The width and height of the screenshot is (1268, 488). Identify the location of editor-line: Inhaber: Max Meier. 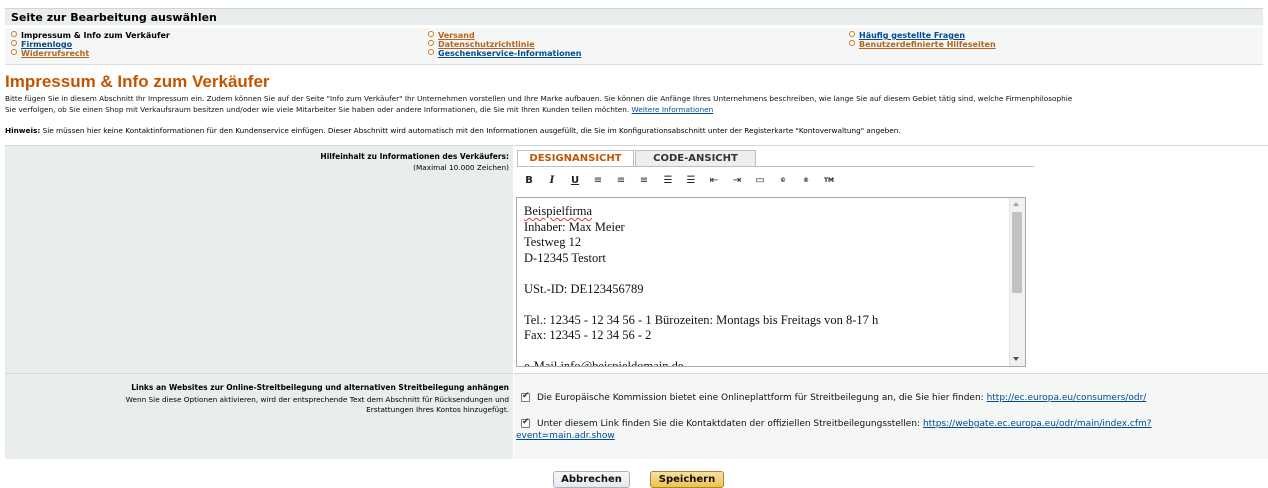
(574, 226).